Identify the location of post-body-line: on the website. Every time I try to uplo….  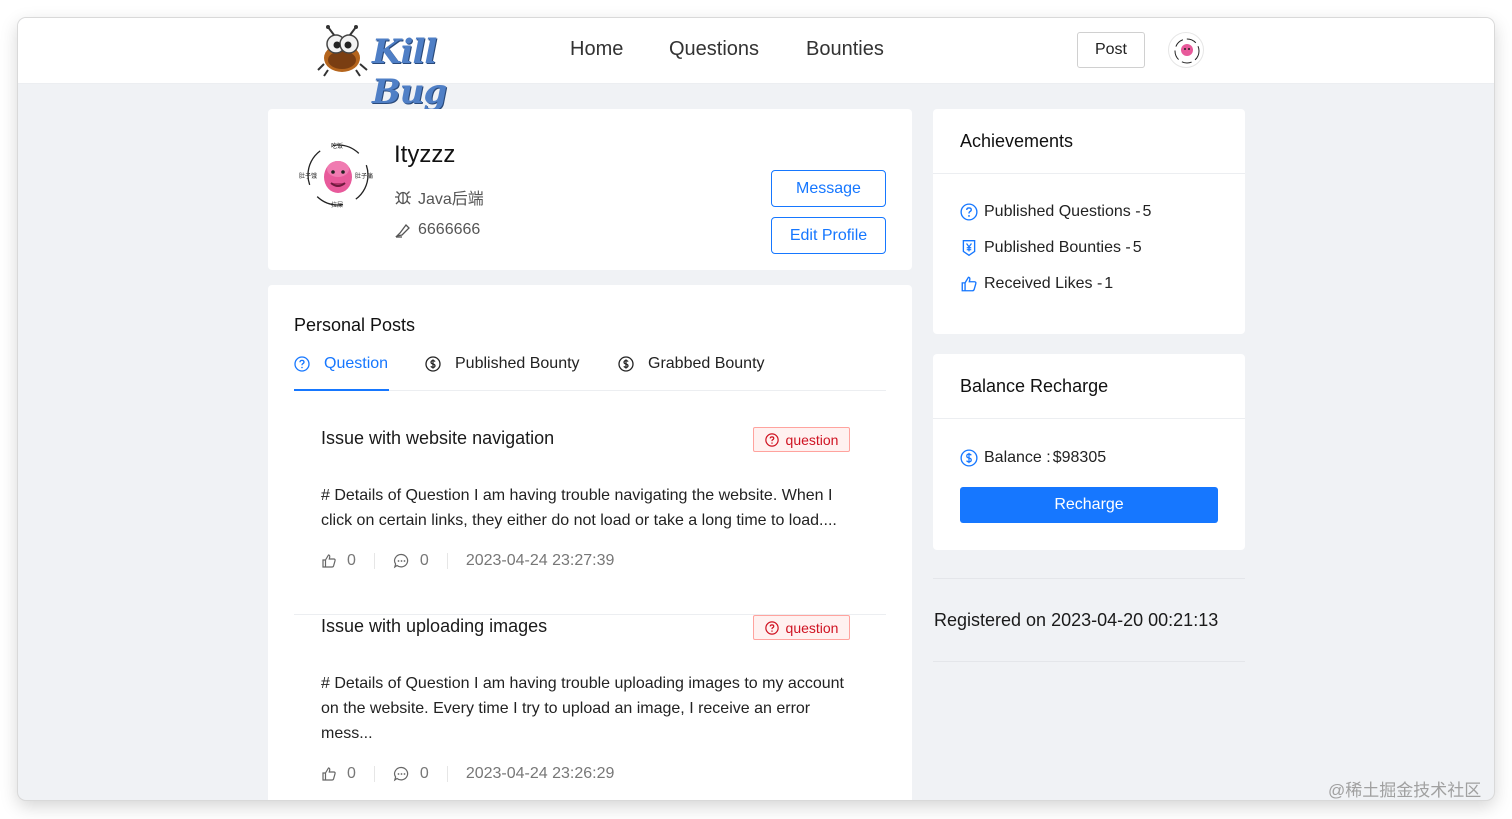
(566, 708).